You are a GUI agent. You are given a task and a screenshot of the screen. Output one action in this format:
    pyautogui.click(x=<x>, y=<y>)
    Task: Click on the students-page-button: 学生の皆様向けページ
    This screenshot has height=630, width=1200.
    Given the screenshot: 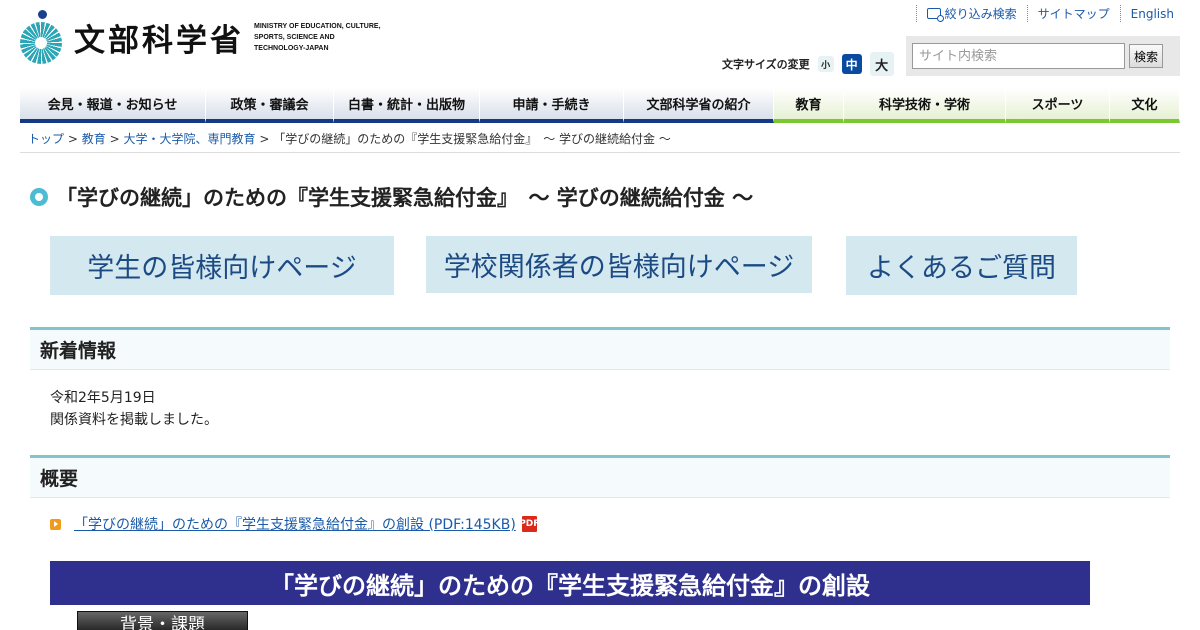 What is the action you would take?
    pyautogui.click(x=222, y=265)
    